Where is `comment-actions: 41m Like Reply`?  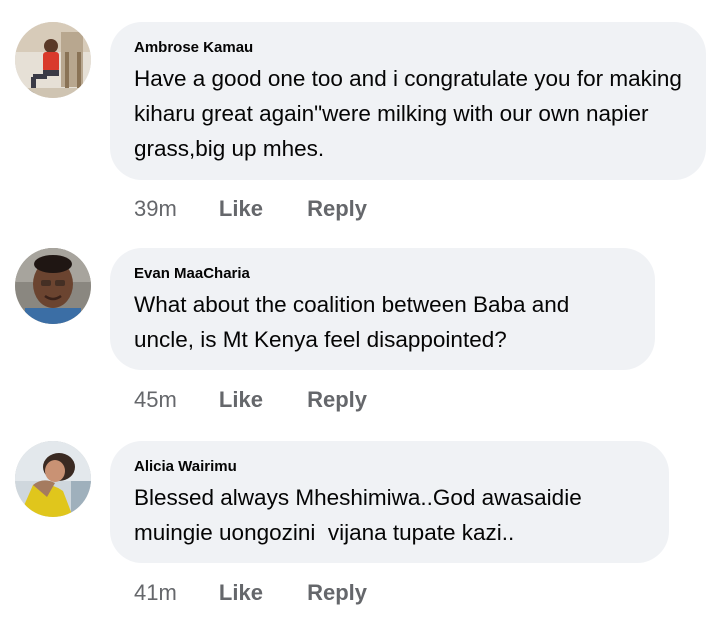 comment-actions: 41m Like Reply is located at coordinates (250, 593).